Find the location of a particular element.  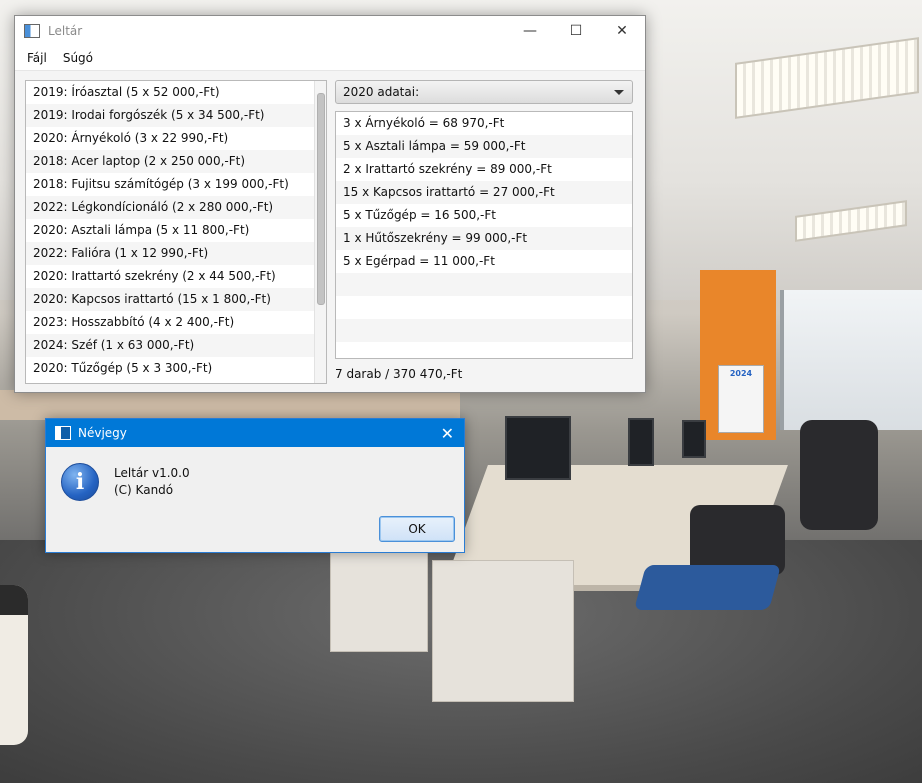

list-item: 2022: Falióra (1 x 12 990,-Ft) is located at coordinates (176, 253).